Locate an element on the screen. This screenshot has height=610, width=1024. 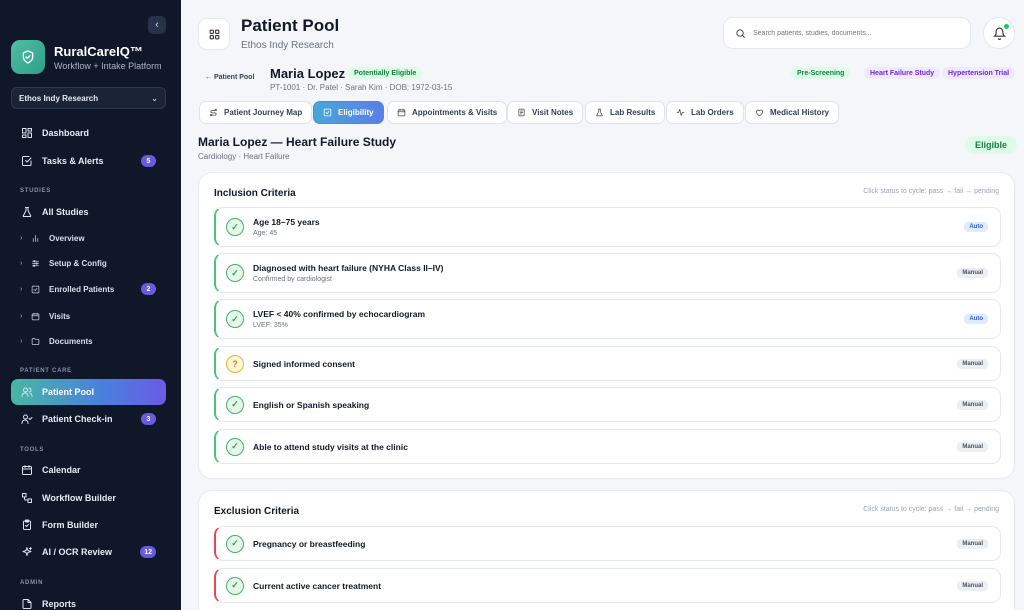
search-bar is located at coordinates (847, 33).